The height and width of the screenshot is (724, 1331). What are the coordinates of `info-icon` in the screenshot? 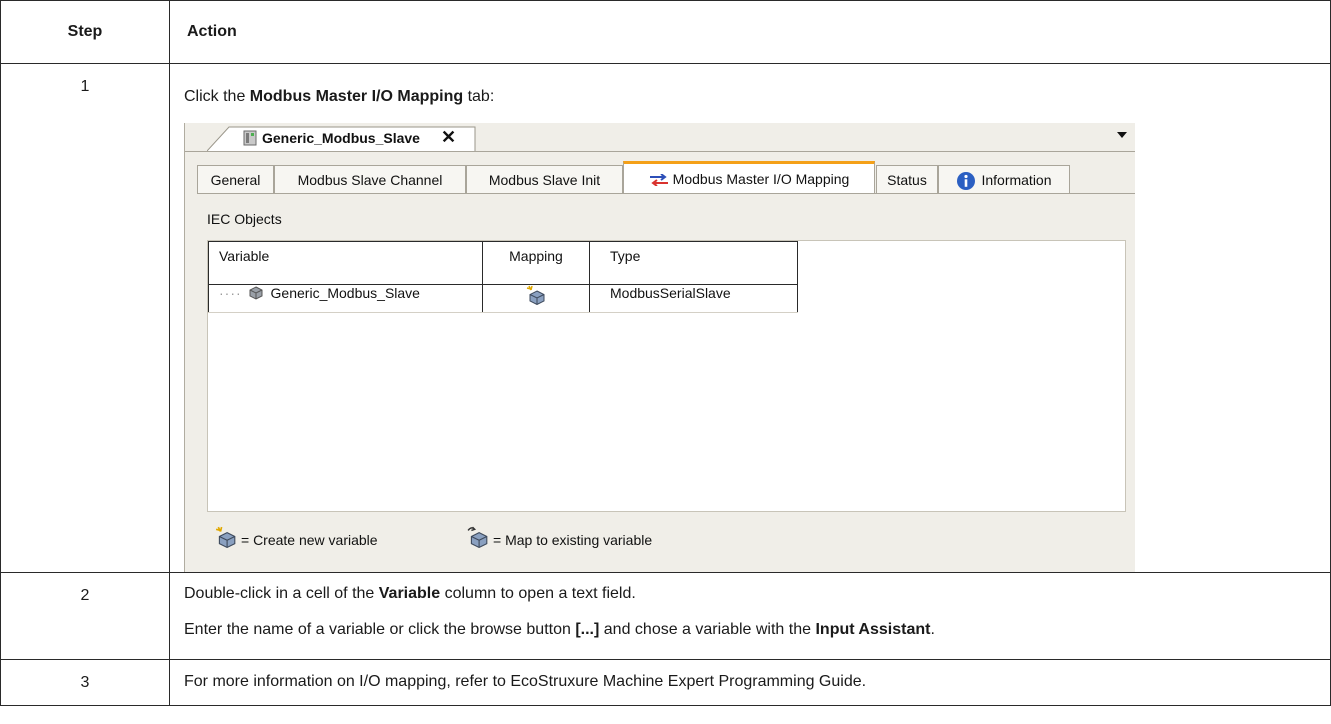 It's located at (966, 181).